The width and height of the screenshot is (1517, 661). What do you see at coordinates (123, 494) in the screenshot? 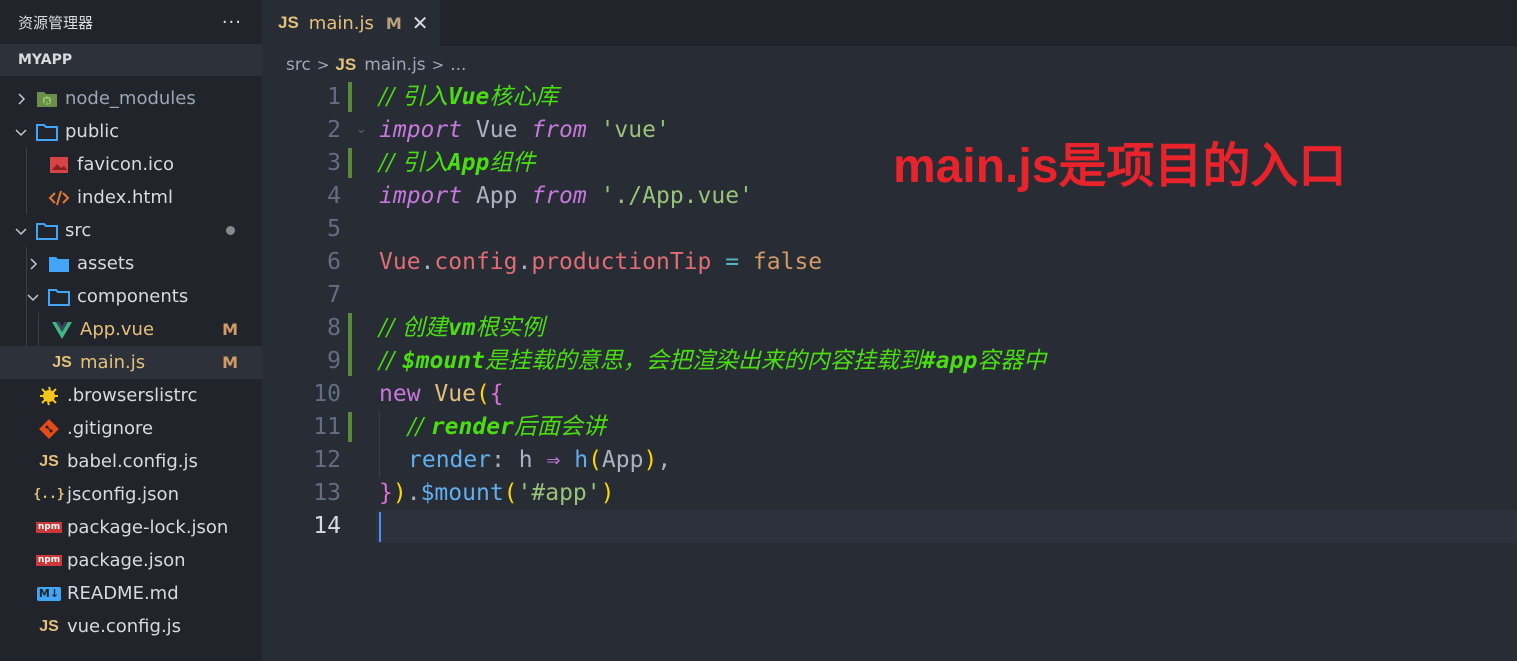
I see `tree-item-label: jsconfig.json` at bounding box center [123, 494].